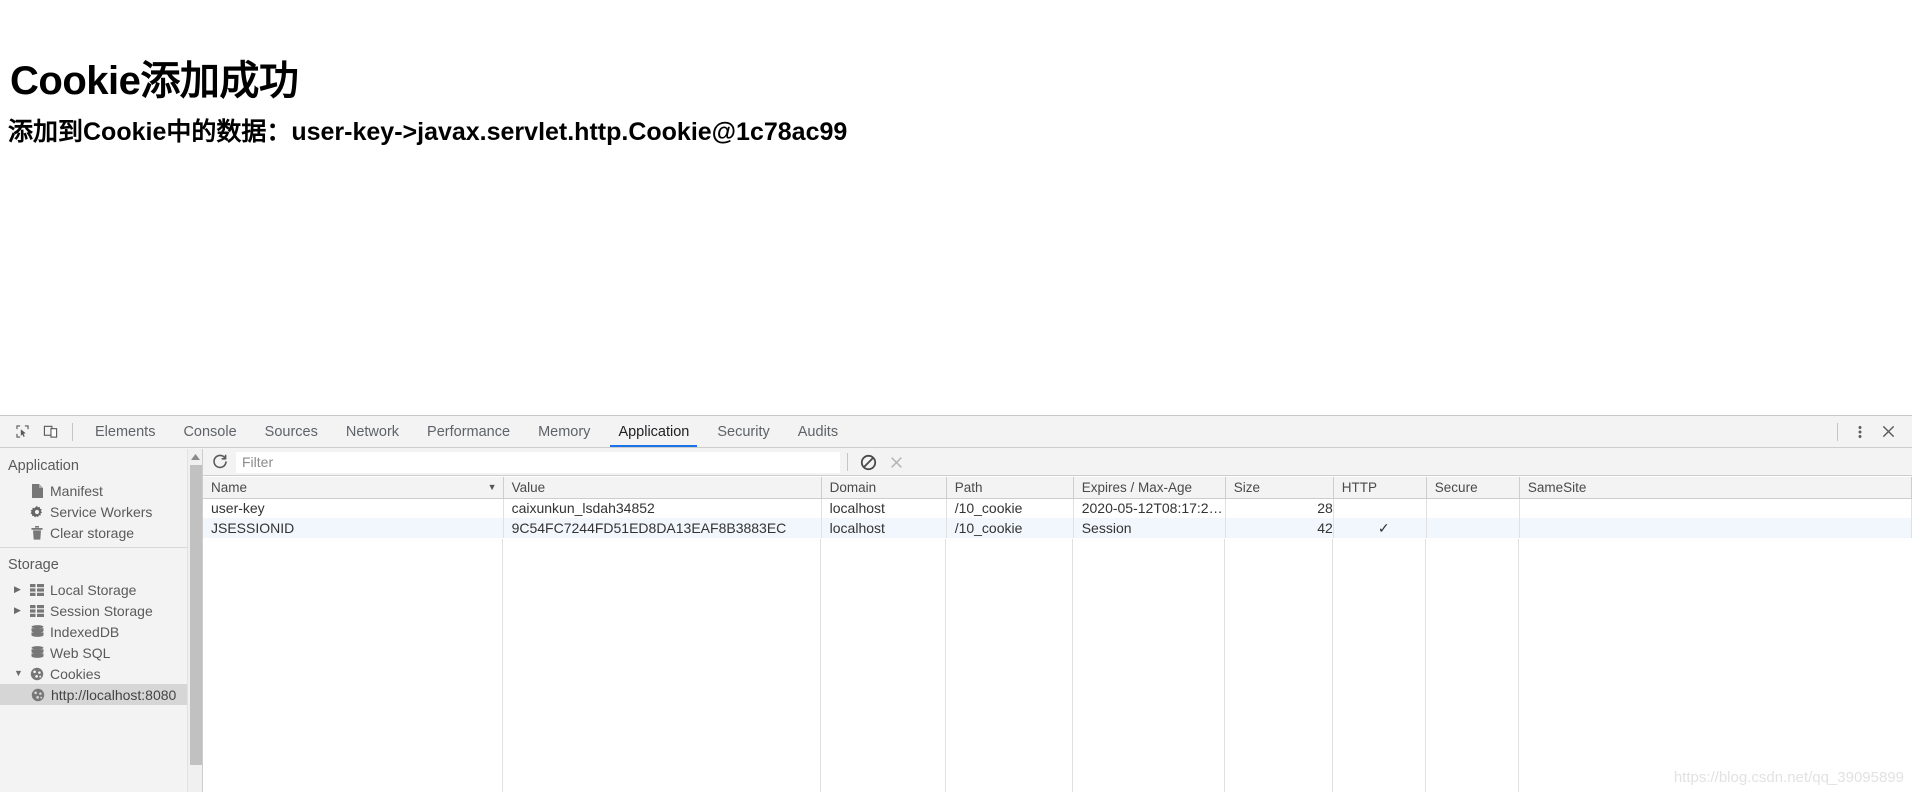 The height and width of the screenshot is (792, 1912). What do you see at coordinates (662, 488) in the screenshot?
I see `column-header-value: Value` at bounding box center [662, 488].